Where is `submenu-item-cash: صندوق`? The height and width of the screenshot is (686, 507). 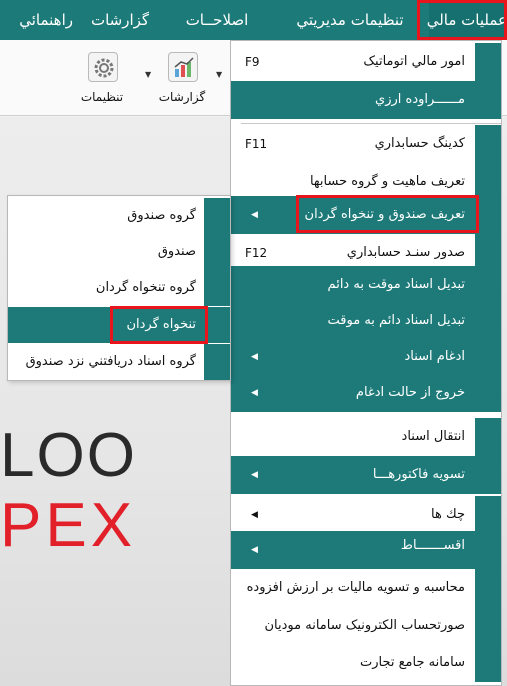
submenu-item-cash: صندوق is located at coordinates (119, 252).